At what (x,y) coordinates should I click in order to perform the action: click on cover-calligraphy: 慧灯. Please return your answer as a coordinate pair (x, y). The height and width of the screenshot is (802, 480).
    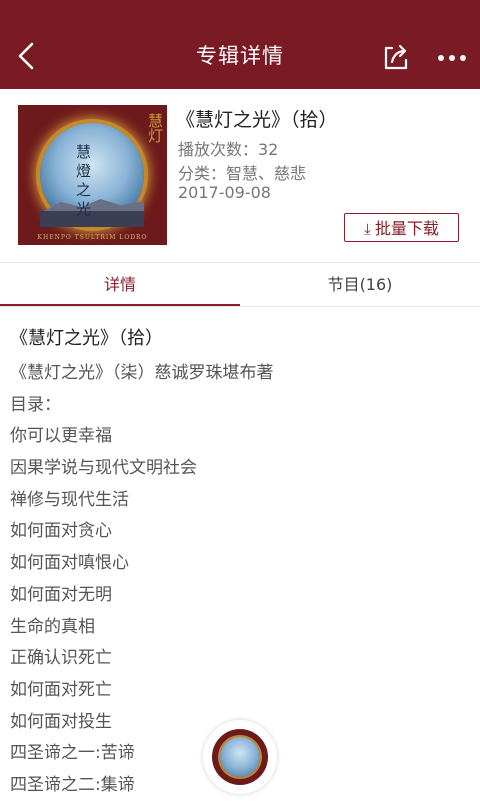
    Looking at the image, I should click on (155, 128).